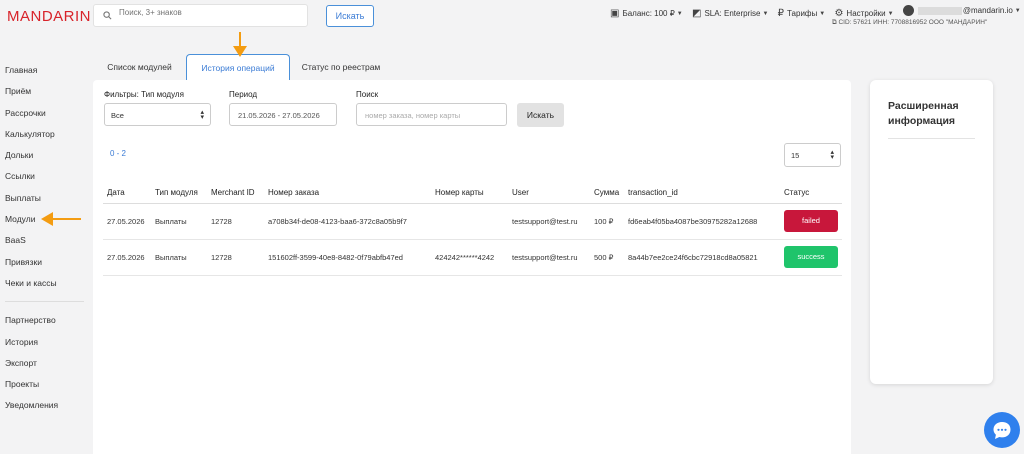 The image size is (1024, 454). I want to click on status-badge: failed, so click(811, 221).